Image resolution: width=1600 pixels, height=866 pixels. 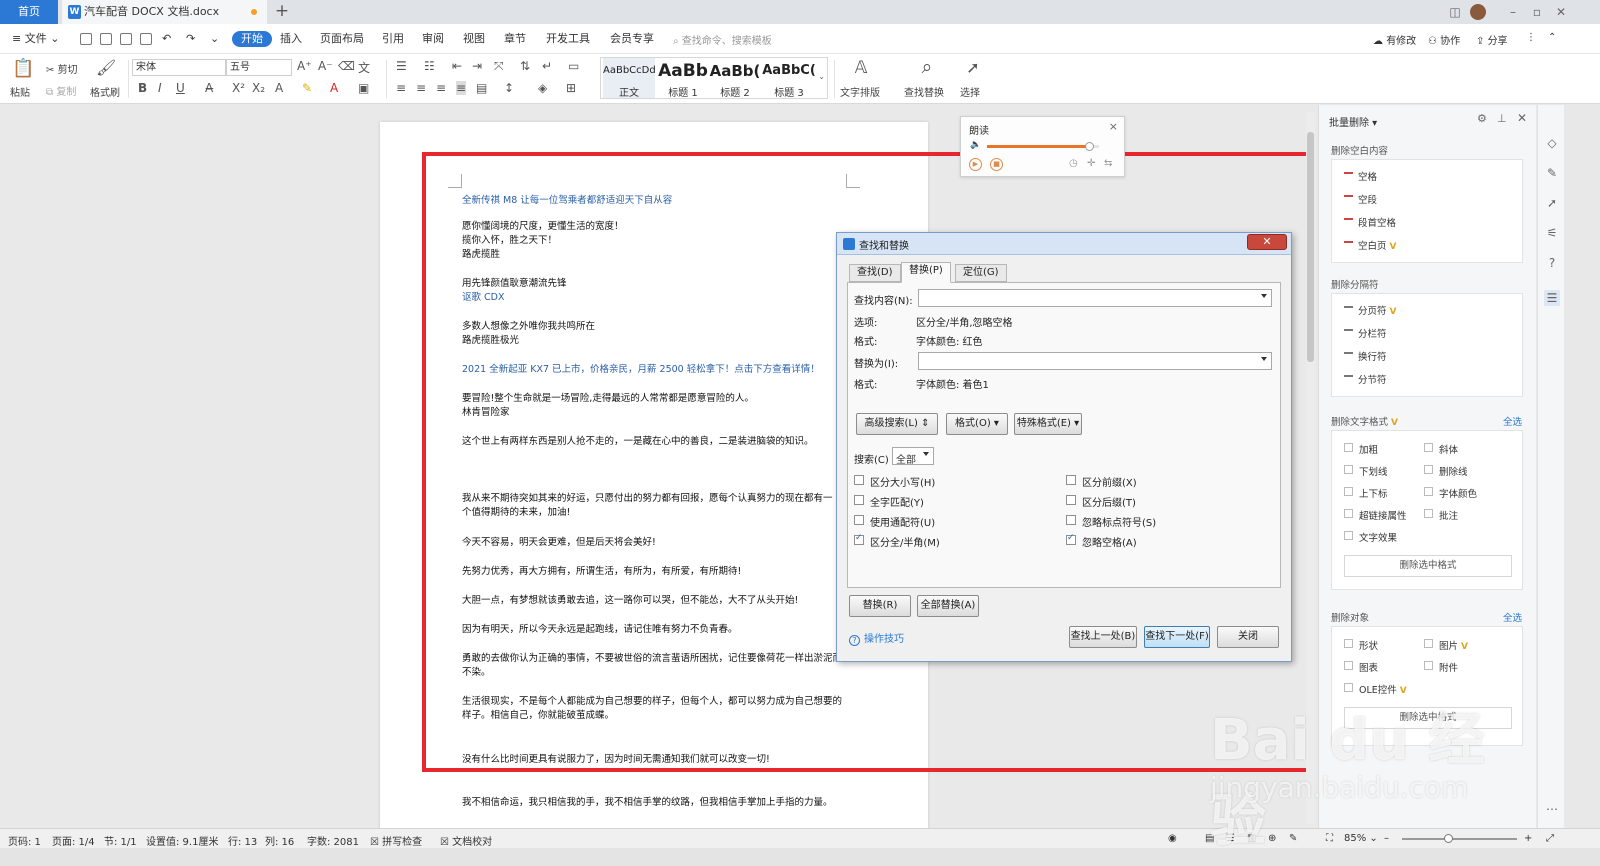 What do you see at coordinates (1071, 539) in the screenshot?
I see `ignore-space-checkbox` at bounding box center [1071, 539].